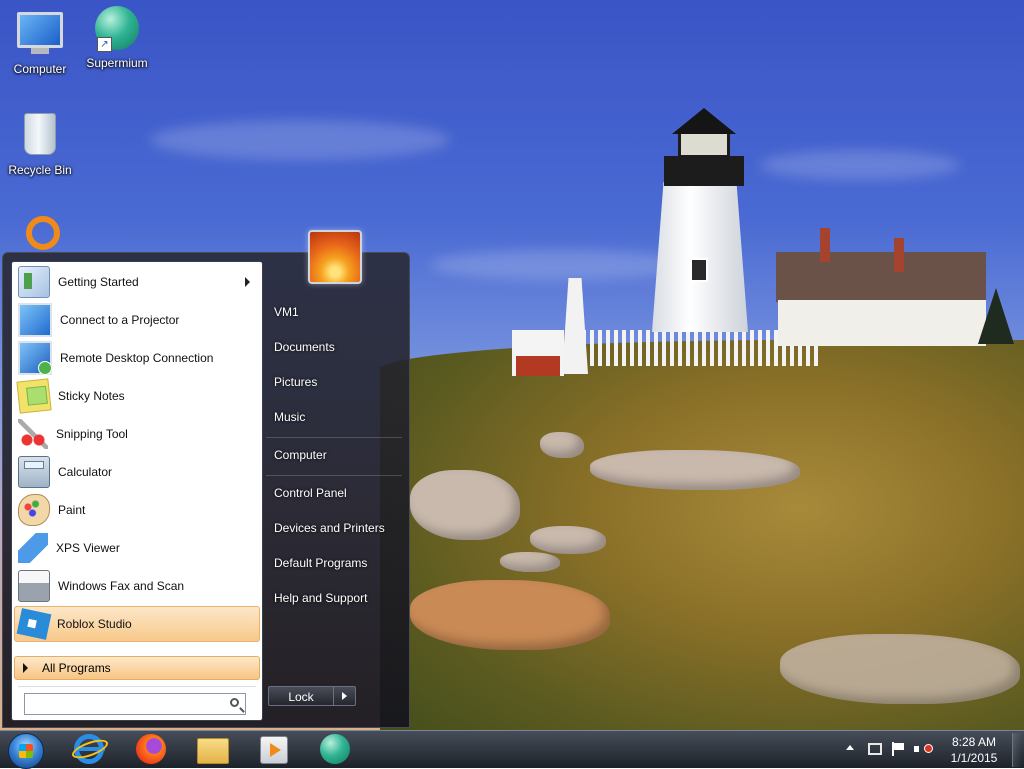 This screenshot has width=1024, height=769. What do you see at coordinates (26, 751) in the screenshot?
I see `start-button` at bounding box center [26, 751].